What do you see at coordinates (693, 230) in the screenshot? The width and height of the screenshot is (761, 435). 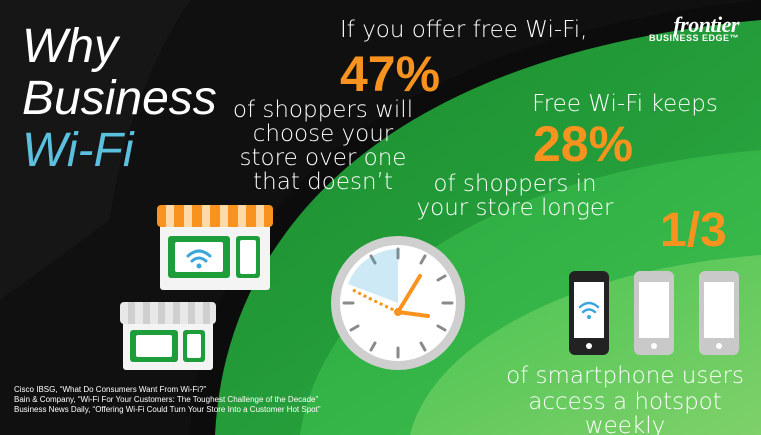 I see `stat3-value: 1/3` at bounding box center [693, 230].